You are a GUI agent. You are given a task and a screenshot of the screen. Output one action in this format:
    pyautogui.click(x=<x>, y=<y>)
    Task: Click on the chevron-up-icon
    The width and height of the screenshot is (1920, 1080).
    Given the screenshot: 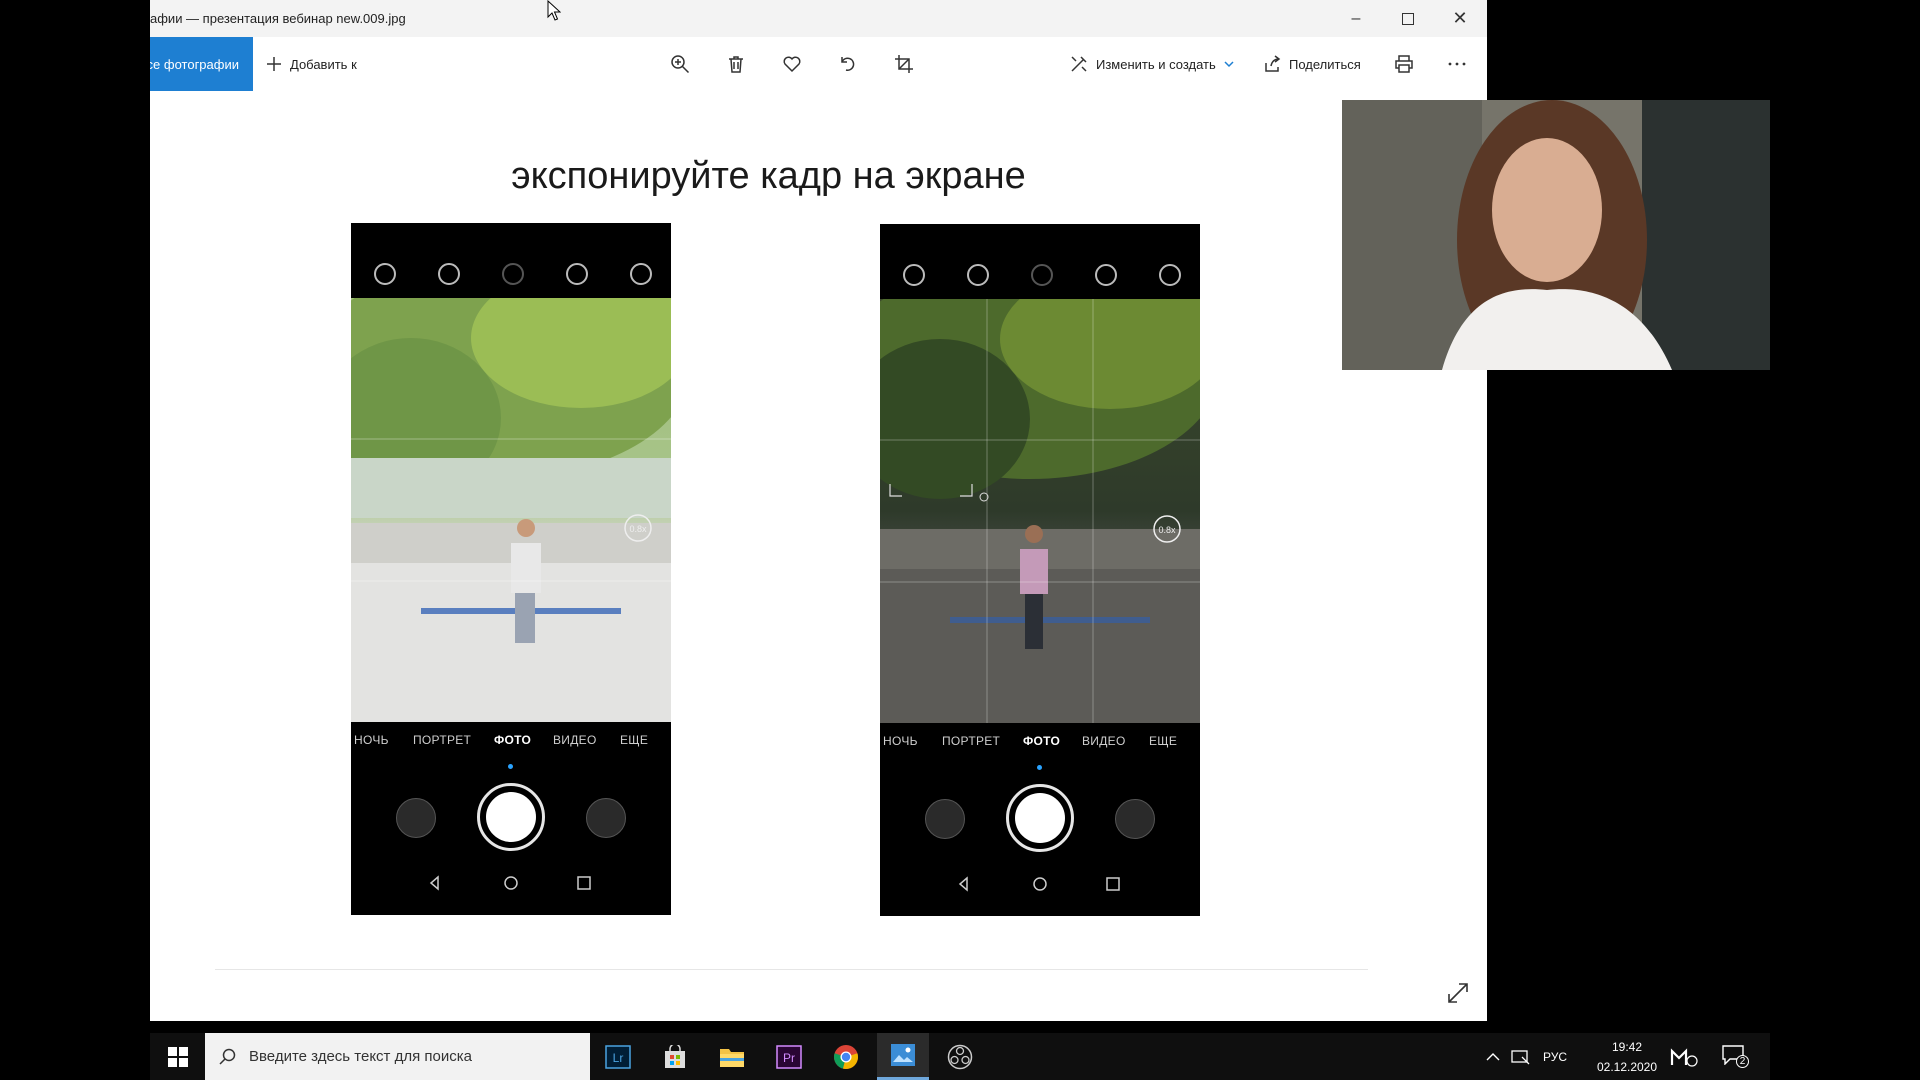 What is the action you would take?
    pyautogui.click(x=1493, y=1057)
    